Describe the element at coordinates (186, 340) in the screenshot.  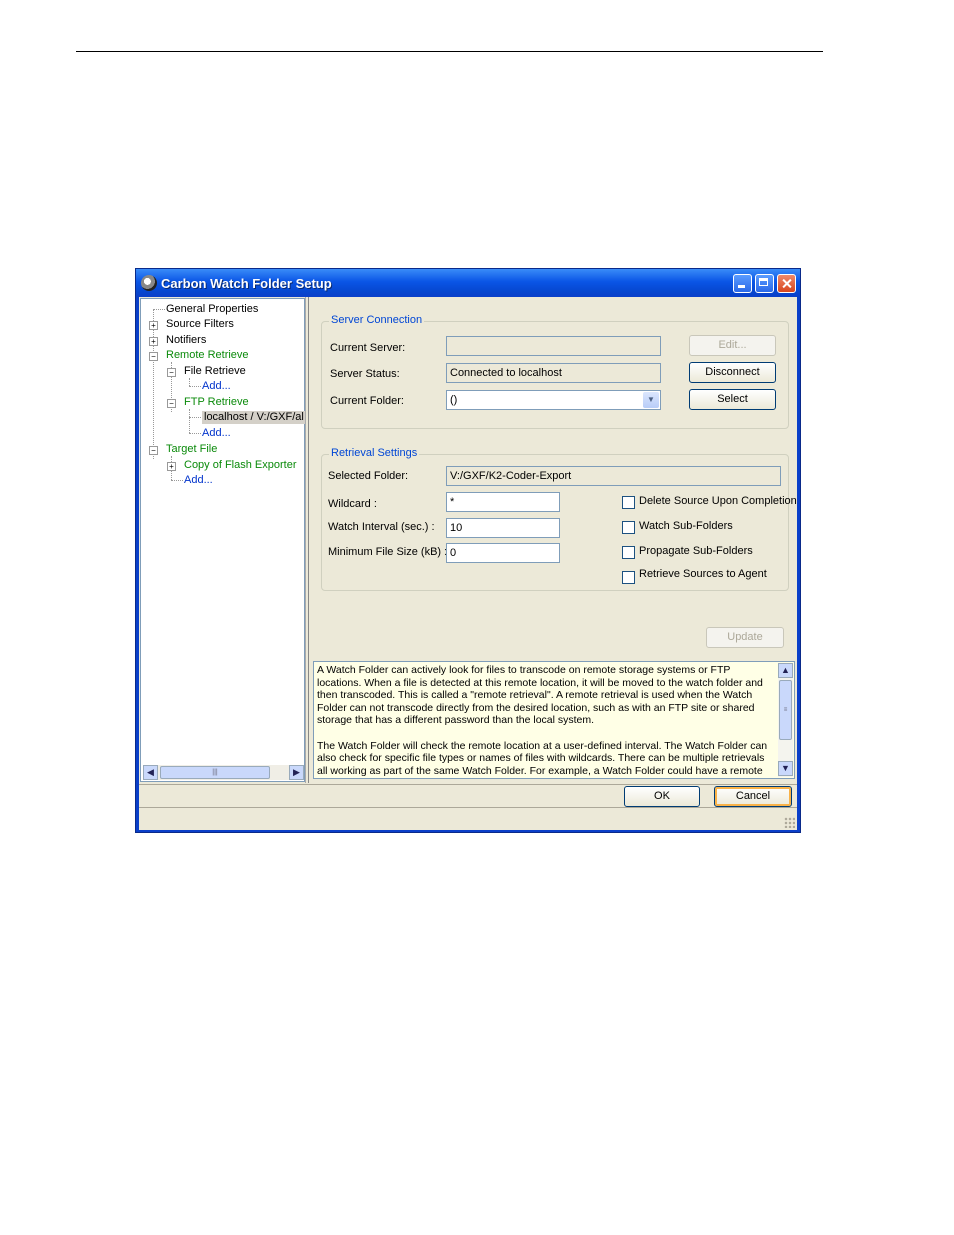
I see `tree-item-notifiers: Notifiers` at that location.